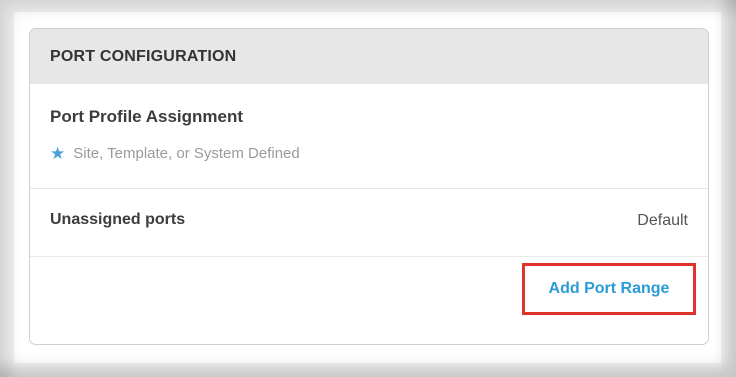 The image size is (736, 377). What do you see at coordinates (143, 56) in the screenshot?
I see `port-configuration-title: PORT CONFIGURATION` at bounding box center [143, 56].